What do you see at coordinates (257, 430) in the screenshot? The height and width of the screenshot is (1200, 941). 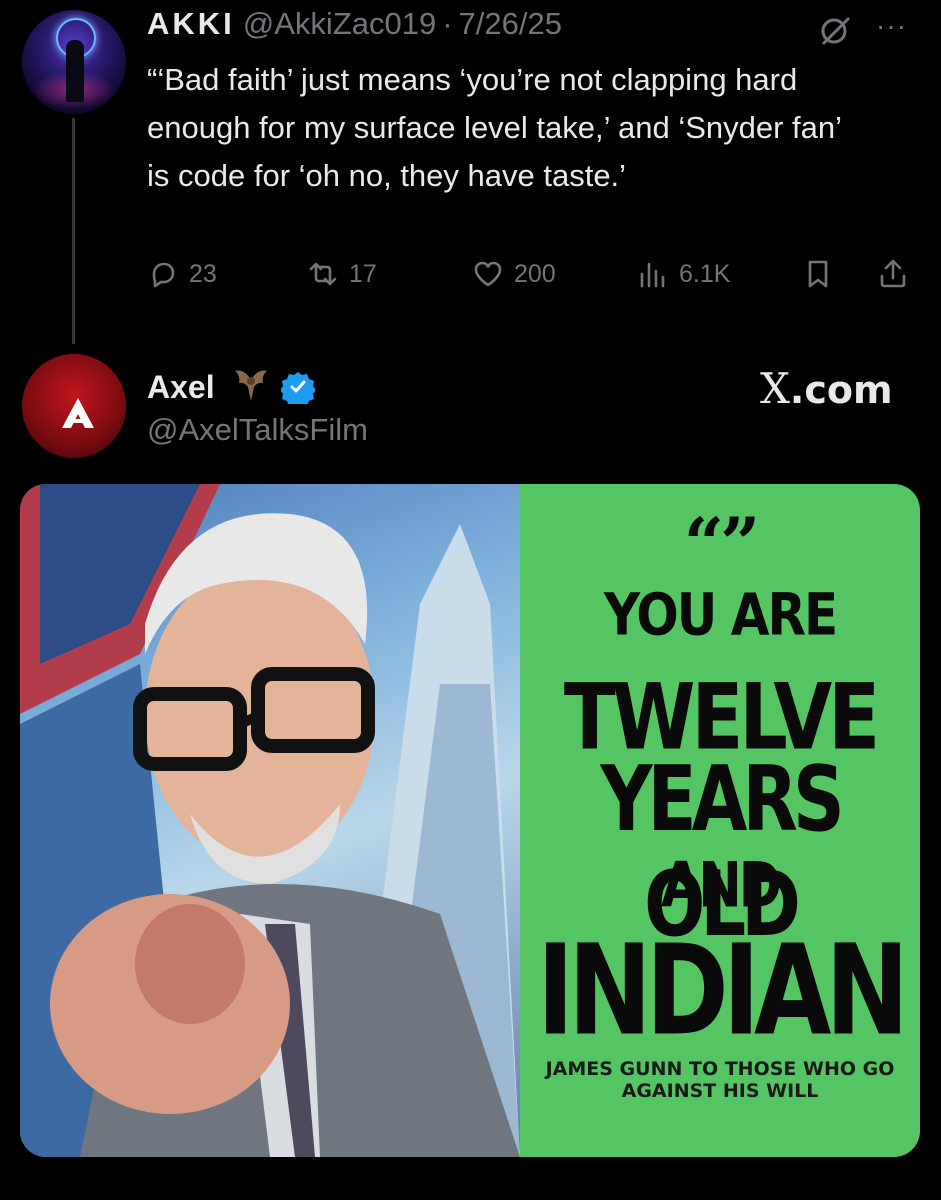 I see `tweet2-handle: @AxelTalksFilm` at bounding box center [257, 430].